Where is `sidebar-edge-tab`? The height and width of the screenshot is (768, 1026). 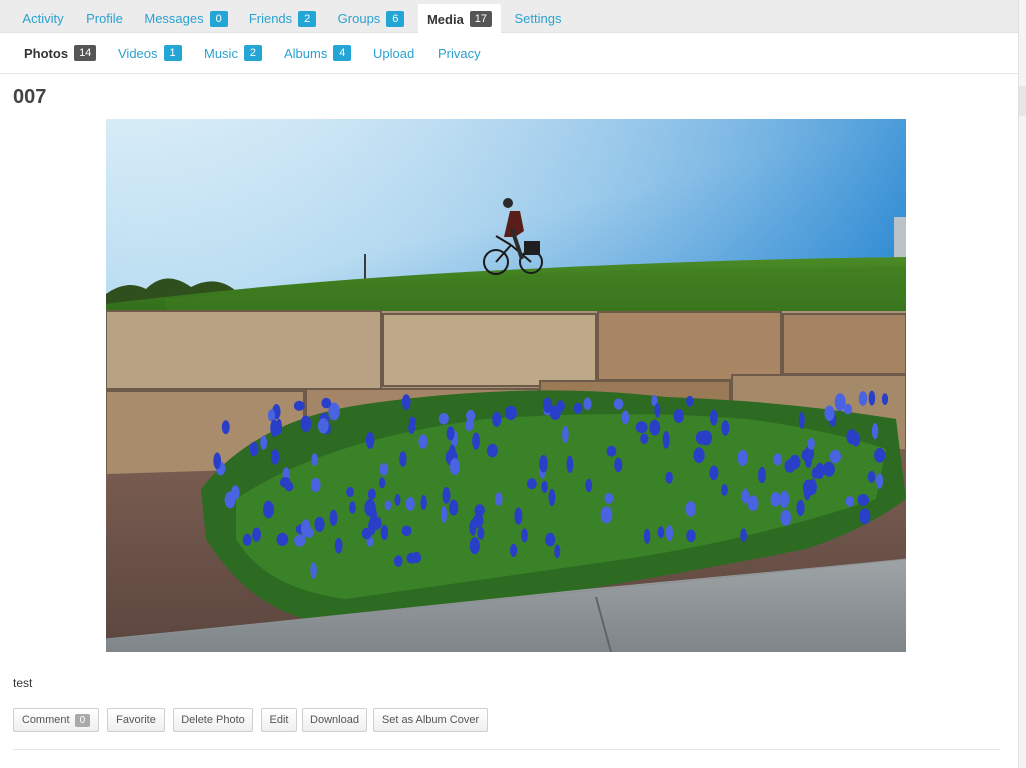 sidebar-edge-tab is located at coordinates (1022, 101).